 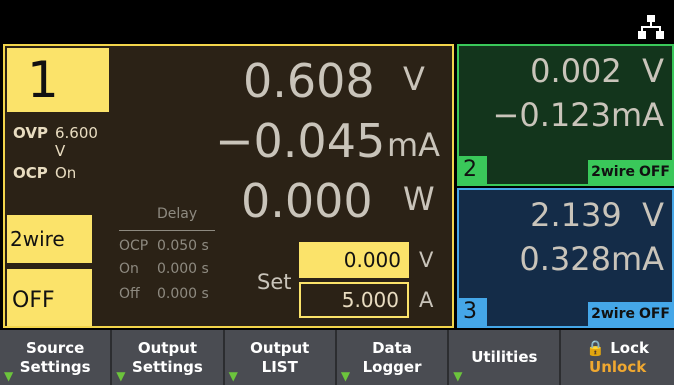 What do you see at coordinates (651, 27) in the screenshot?
I see `network-icon` at bounding box center [651, 27].